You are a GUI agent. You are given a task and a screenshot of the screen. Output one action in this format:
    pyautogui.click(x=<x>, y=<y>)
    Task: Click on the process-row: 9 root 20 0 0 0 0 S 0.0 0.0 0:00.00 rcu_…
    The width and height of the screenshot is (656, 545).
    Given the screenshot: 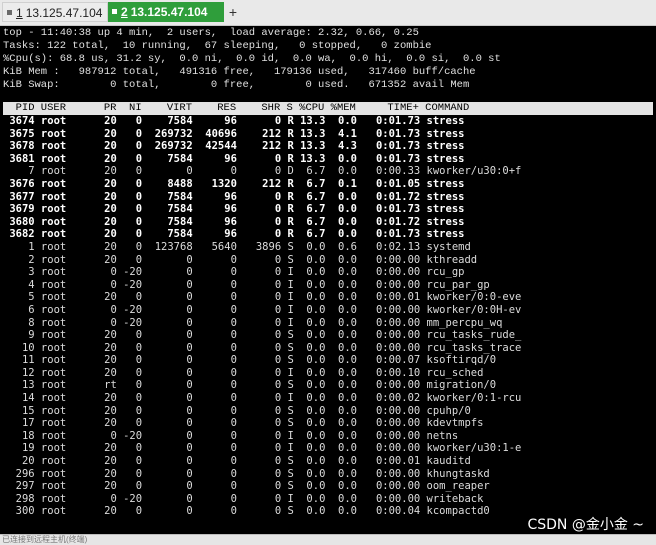 What is the action you would take?
    pyautogui.click(x=262, y=335)
    